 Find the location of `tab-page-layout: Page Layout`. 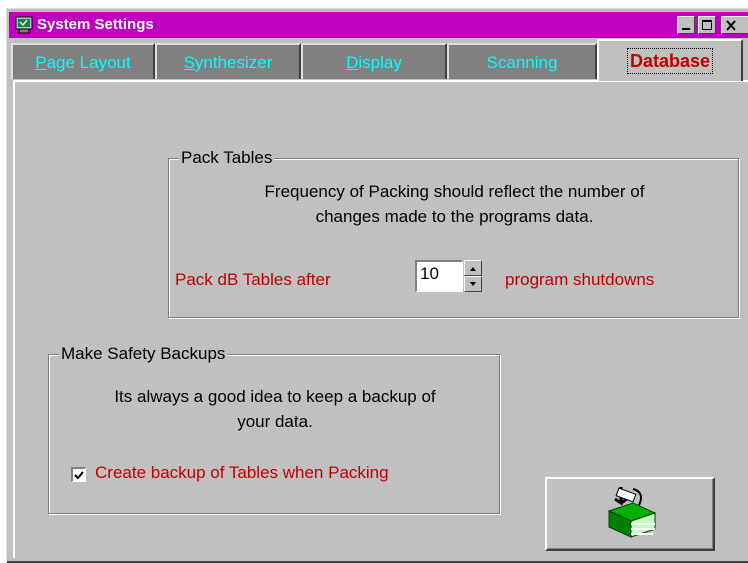

tab-page-layout: Page Layout is located at coordinates (83, 61).